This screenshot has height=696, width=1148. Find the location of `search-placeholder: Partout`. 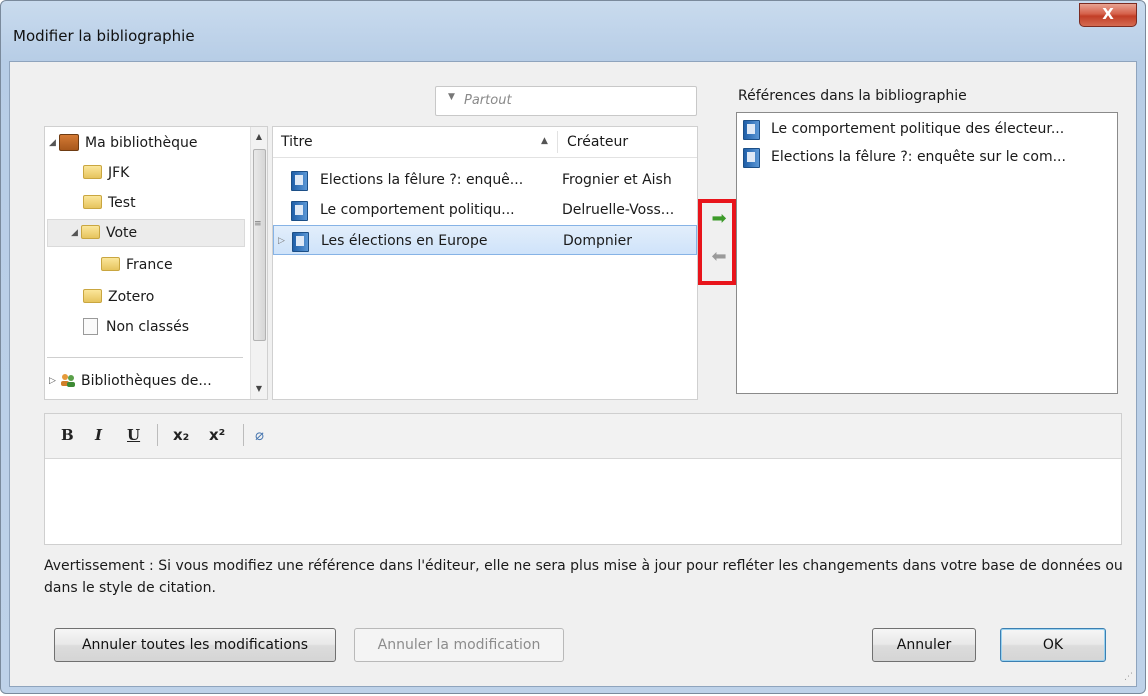

search-placeholder: Partout is located at coordinates (488, 100).